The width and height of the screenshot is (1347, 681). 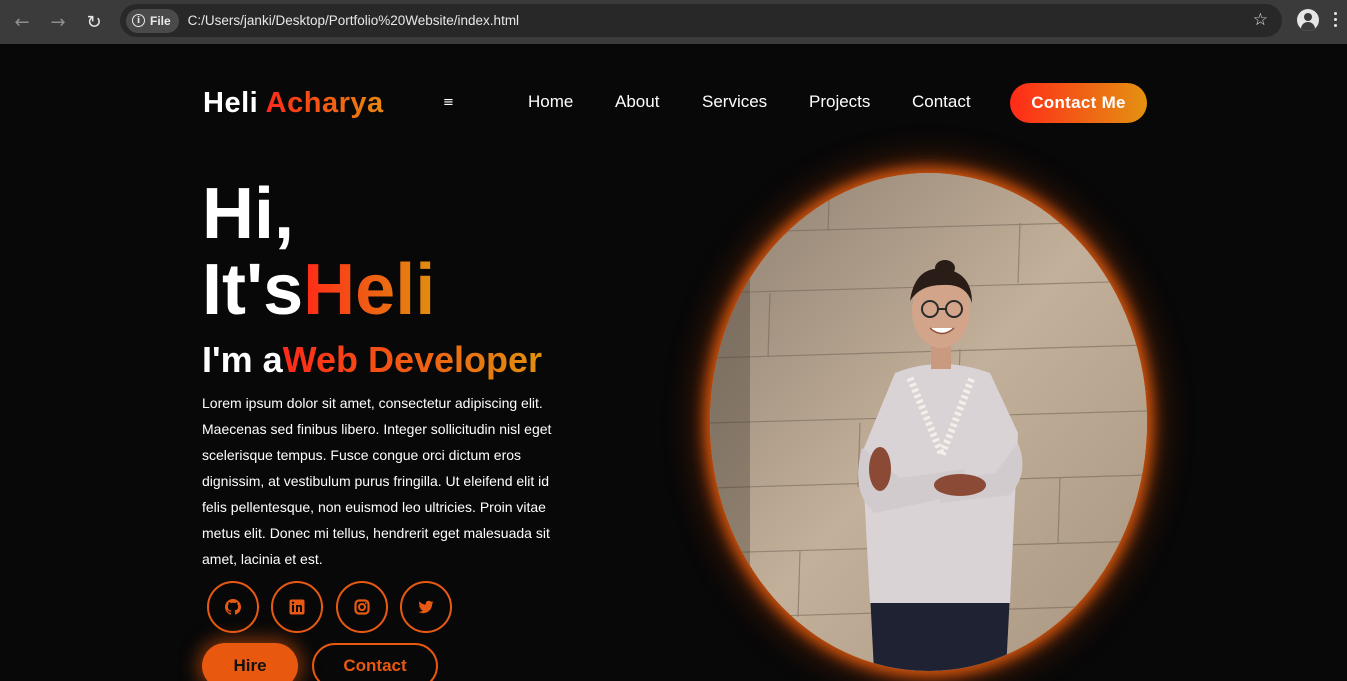 What do you see at coordinates (324, 103) in the screenshot?
I see `logo-last-name: Acharya` at bounding box center [324, 103].